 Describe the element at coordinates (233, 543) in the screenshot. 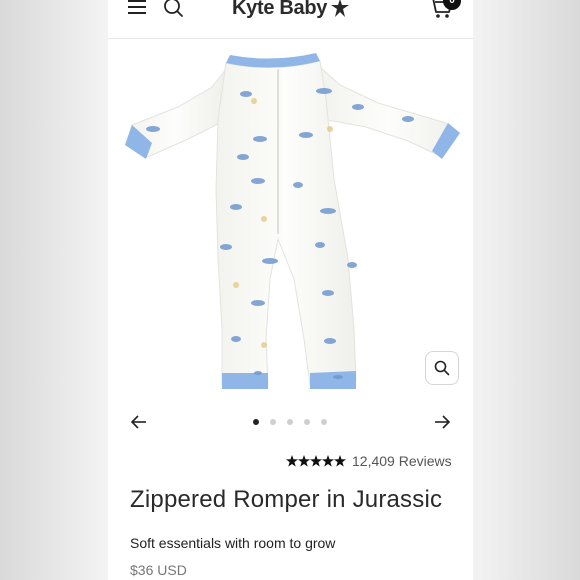

I see `product-subtitle: Soft essentials with room to grow` at that location.